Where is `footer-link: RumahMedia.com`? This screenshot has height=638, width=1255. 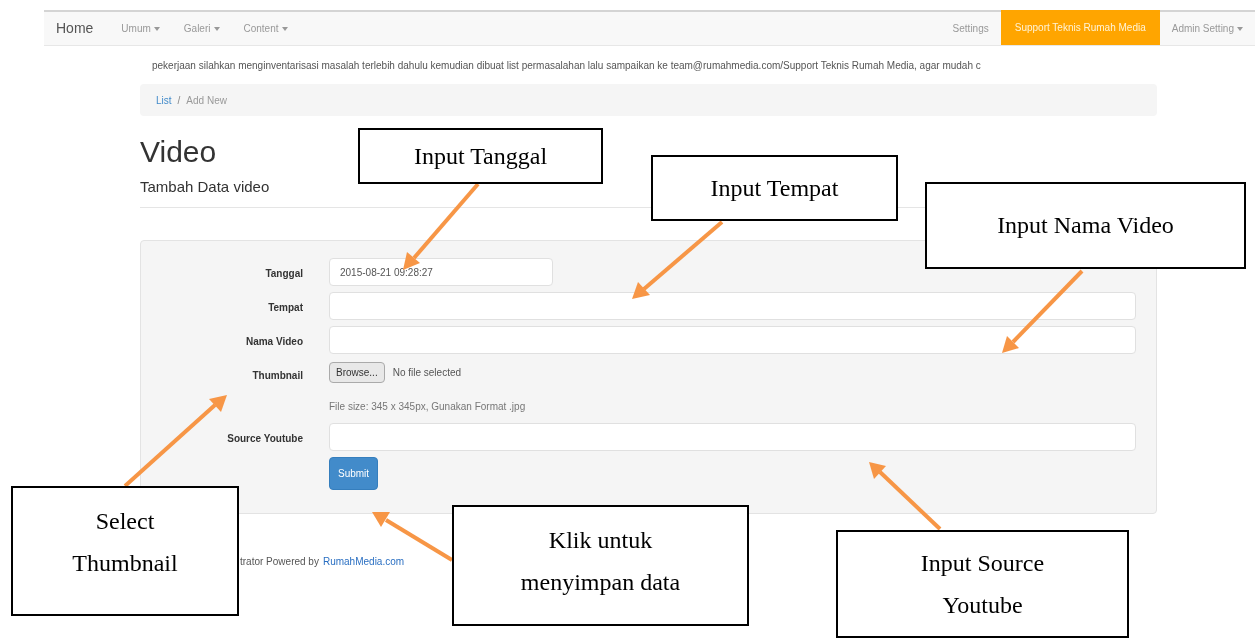
footer-link: RumahMedia.com is located at coordinates (363, 561).